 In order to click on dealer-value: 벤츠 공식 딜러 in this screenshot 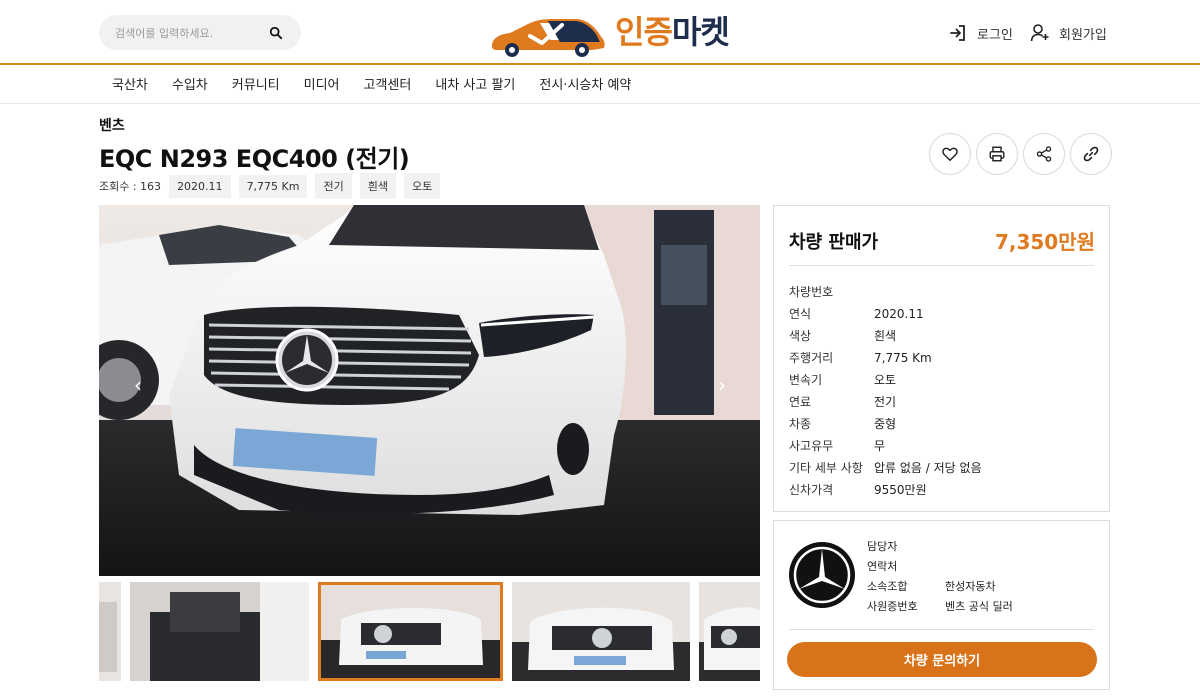, I will do `click(979, 606)`.